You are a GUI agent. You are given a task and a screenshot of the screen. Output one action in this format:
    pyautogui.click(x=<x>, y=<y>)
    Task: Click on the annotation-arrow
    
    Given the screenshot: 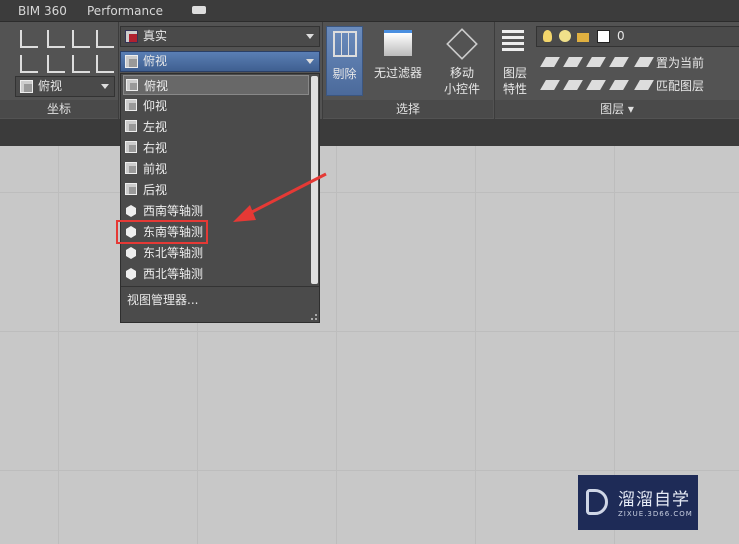 What is the action you would take?
    pyautogui.click(x=280, y=197)
    